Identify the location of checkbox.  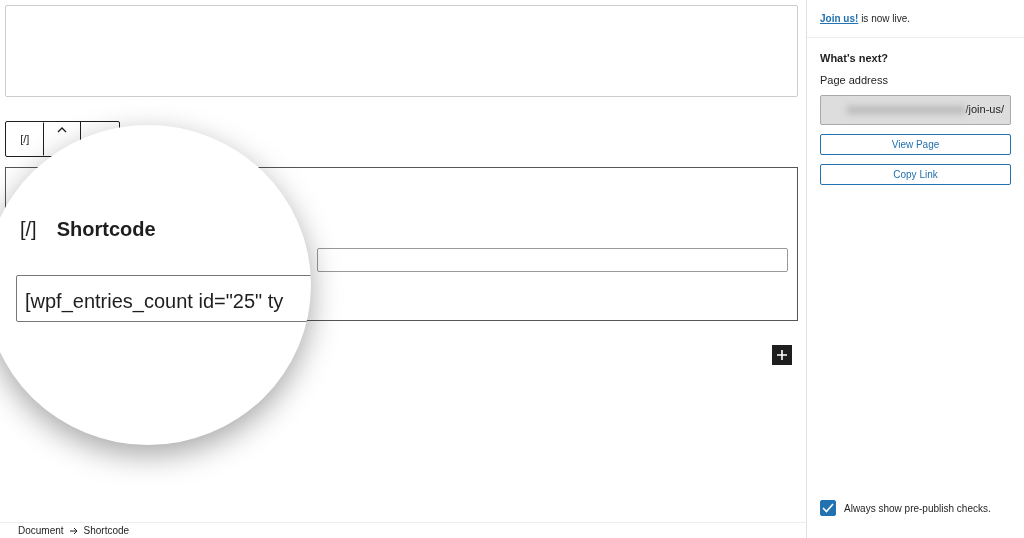
(828, 508).